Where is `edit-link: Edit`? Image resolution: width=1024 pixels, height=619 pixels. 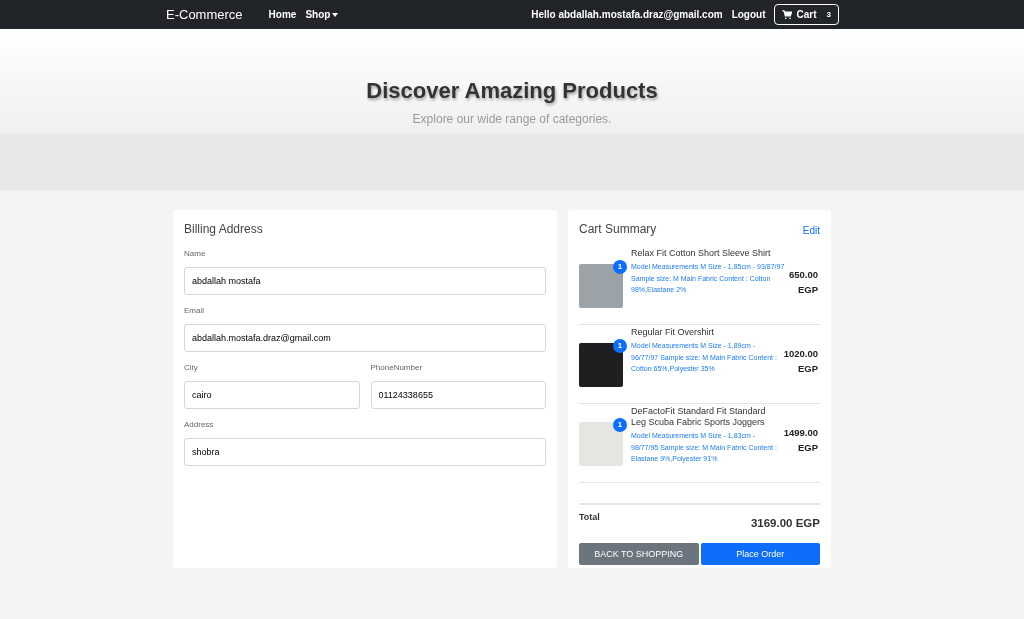 edit-link: Edit is located at coordinates (811, 230).